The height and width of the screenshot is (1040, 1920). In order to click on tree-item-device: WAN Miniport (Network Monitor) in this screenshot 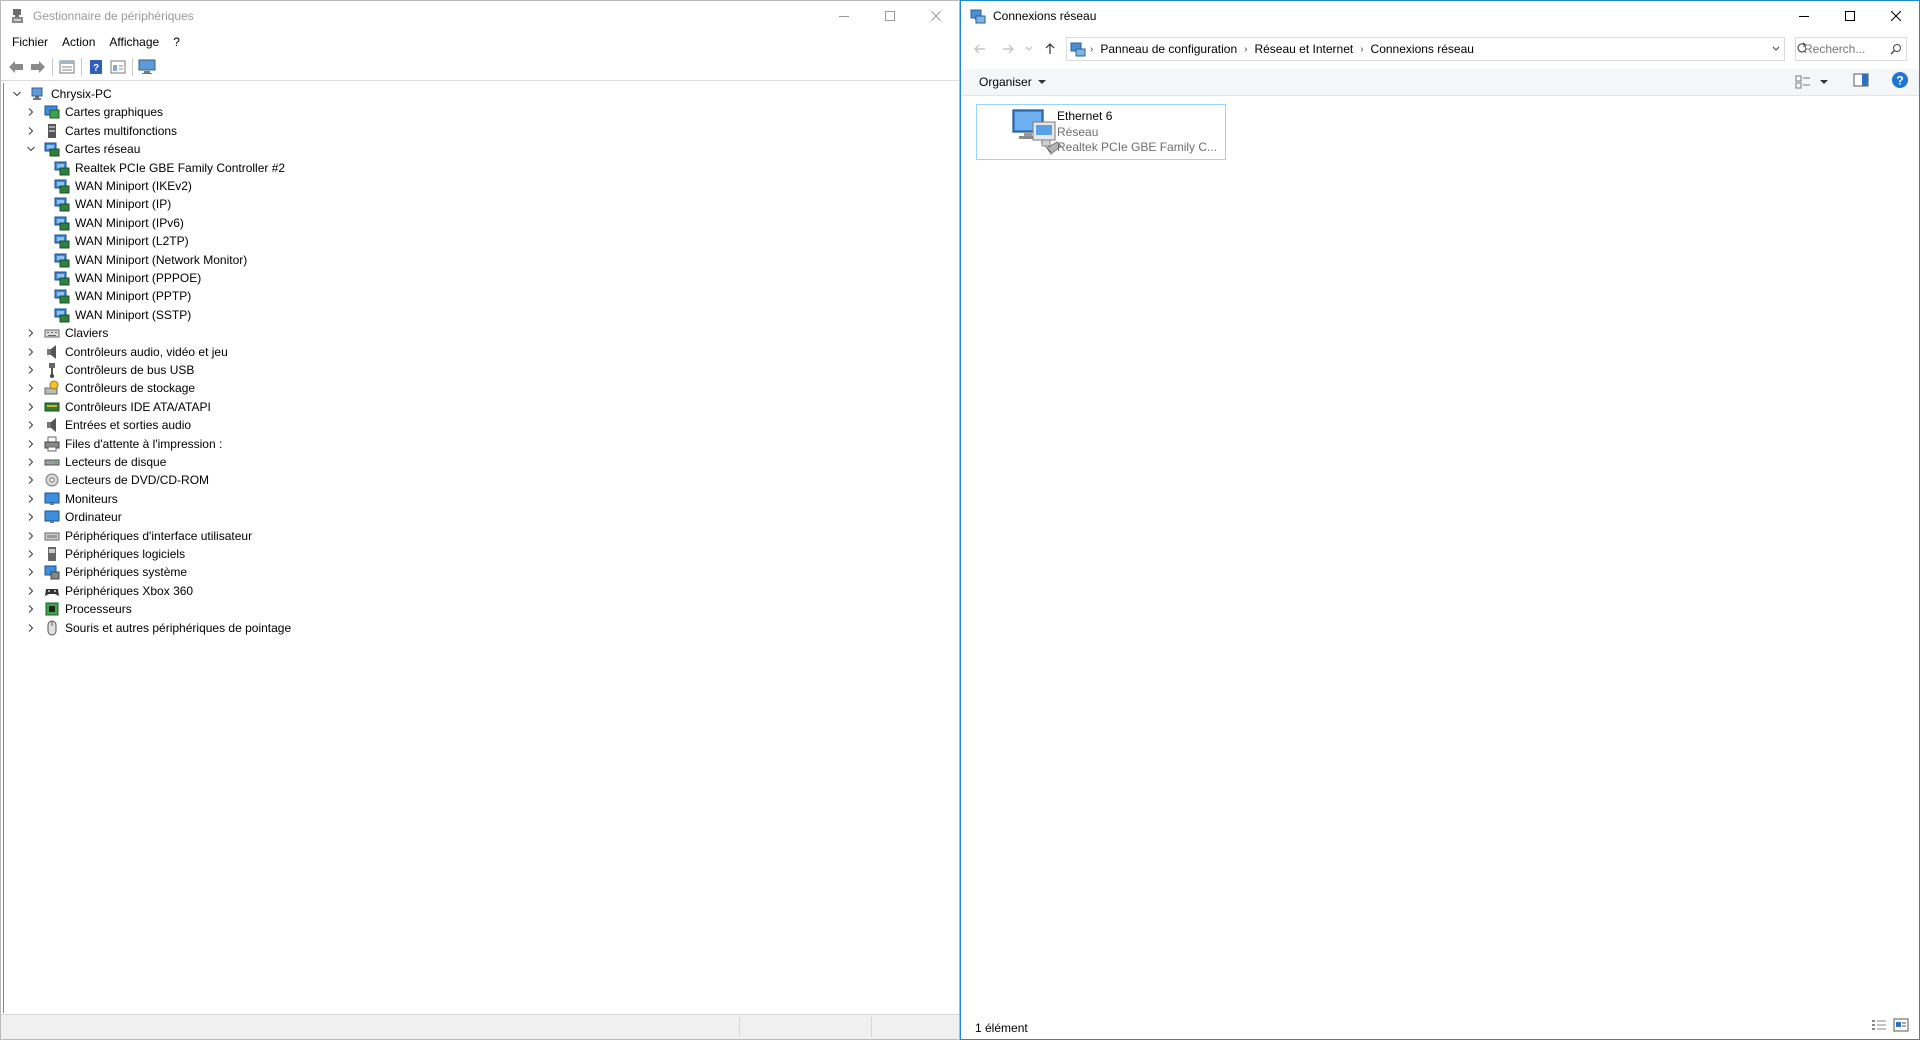, I will do `click(150, 260)`.